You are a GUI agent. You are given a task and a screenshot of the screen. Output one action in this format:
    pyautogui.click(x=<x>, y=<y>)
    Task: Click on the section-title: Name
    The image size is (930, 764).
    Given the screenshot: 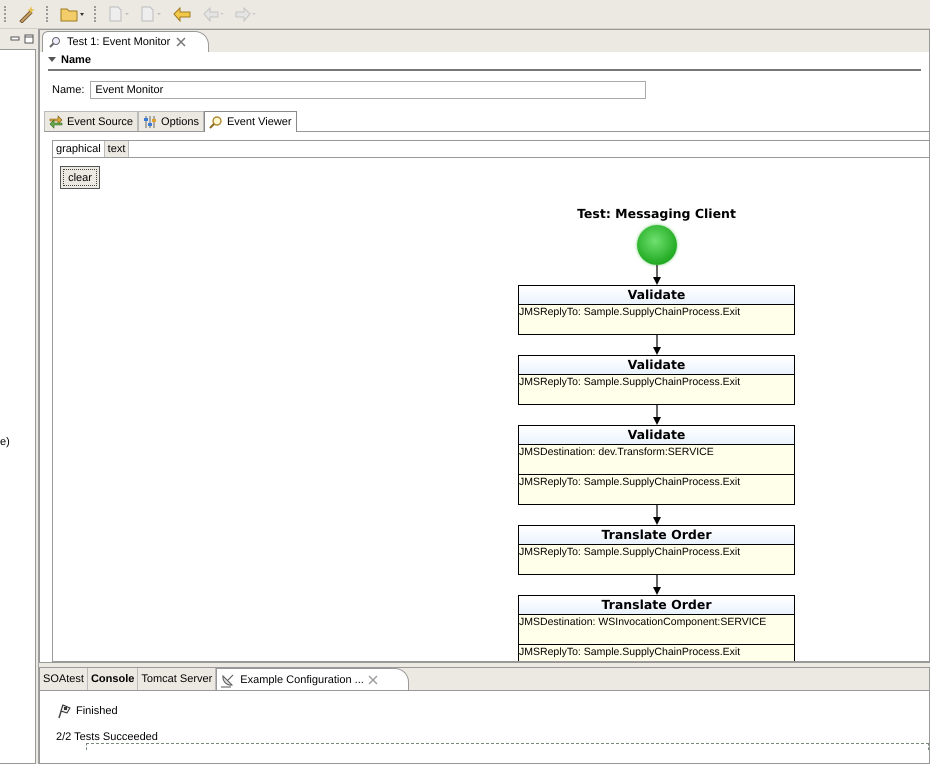 What is the action you would take?
    pyautogui.click(x=76, y=60)
    